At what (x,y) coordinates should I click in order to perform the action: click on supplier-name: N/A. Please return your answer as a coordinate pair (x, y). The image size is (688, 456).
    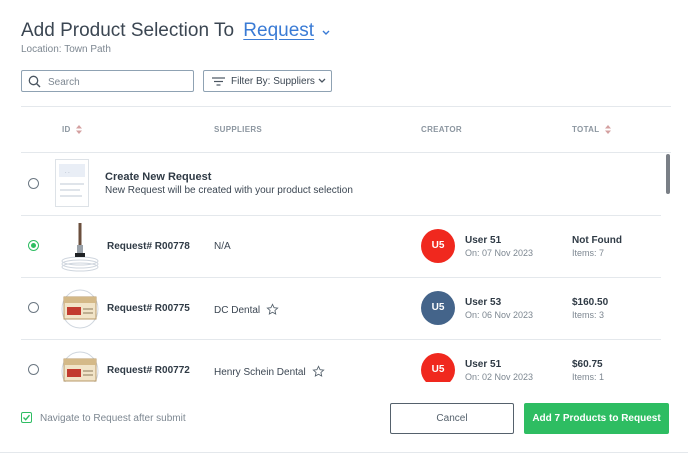
    Looking at the image, I should click on (222, 246).